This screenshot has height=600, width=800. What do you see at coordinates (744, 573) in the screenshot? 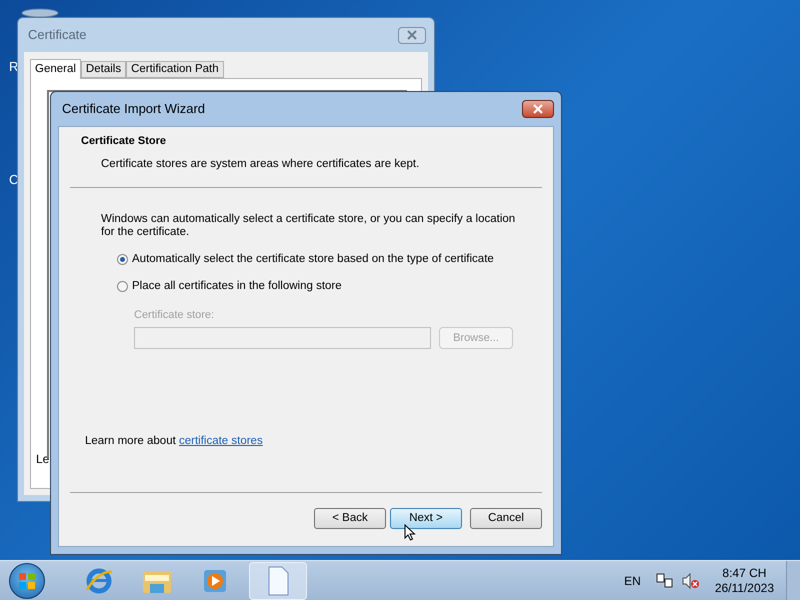
I see `clock-time: 8:47 CH` at bounding box center [744, 573].